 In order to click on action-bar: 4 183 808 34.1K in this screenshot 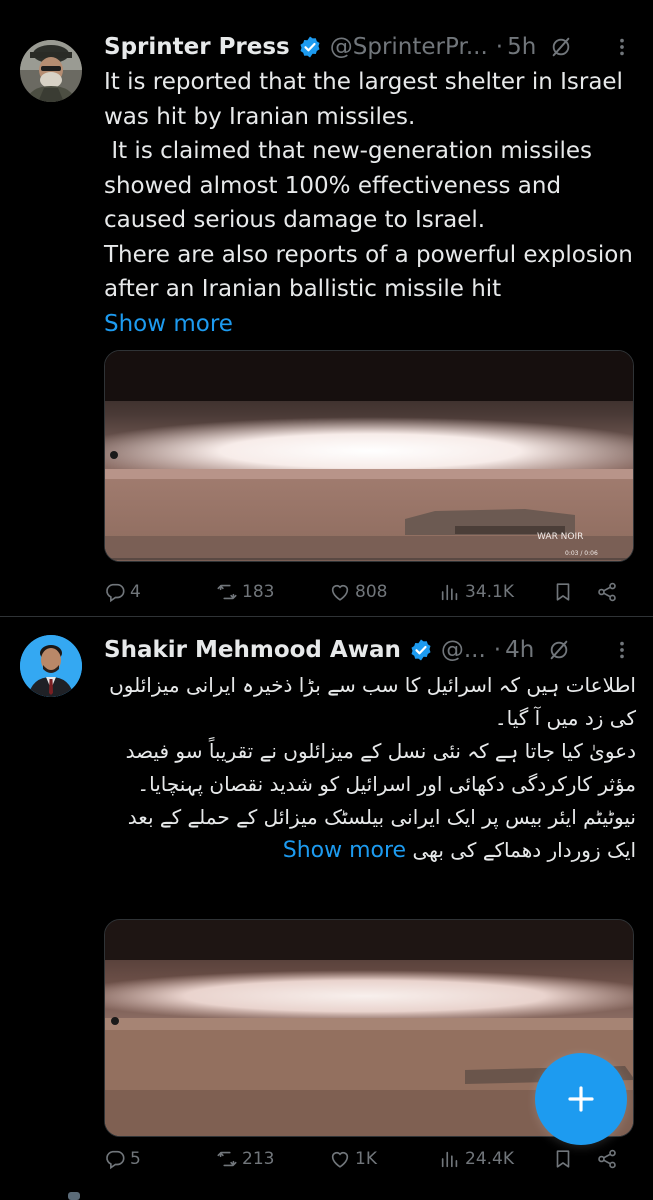, I will do `click(364, 592)`.